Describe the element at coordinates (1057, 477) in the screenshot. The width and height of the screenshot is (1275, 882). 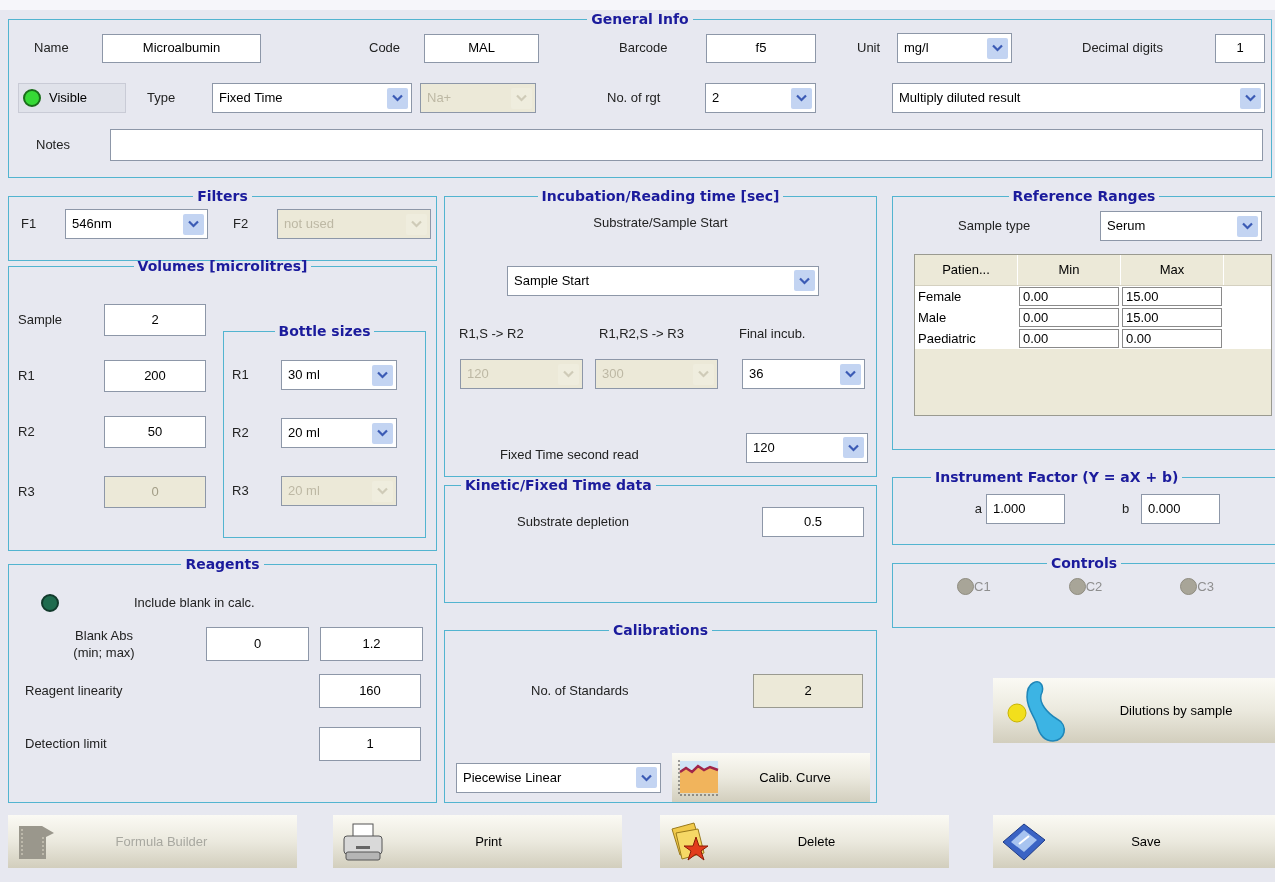
I see `group-title: Instrument Factor (Y = aX + b)` at that location.